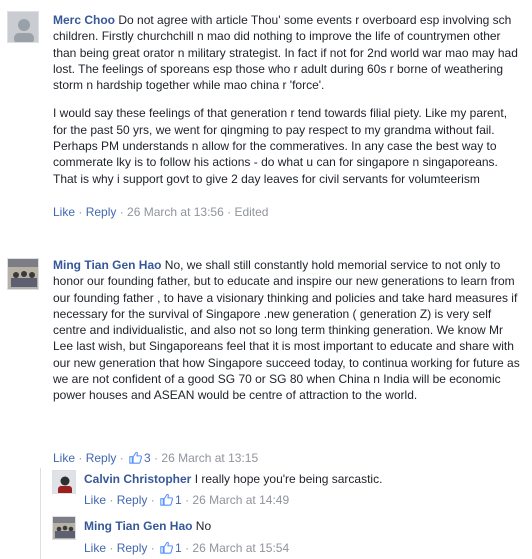  What do you see at coordinates (203, 526) in the screenshot?
I see `reply-text: No` at bounding box center [203, 526].